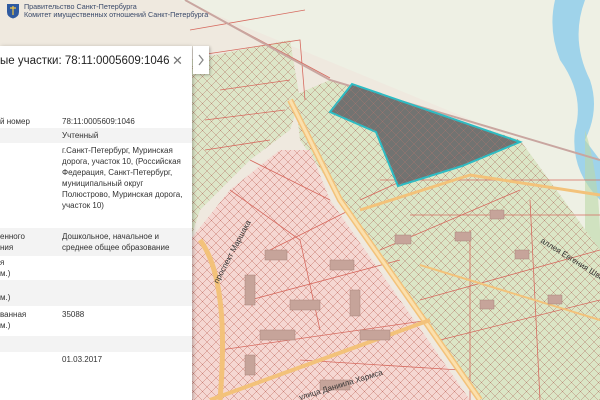 The image size is (600, 400). I want to click on info-row: й номер 78:11:0005609:1046, so click(96, 121).